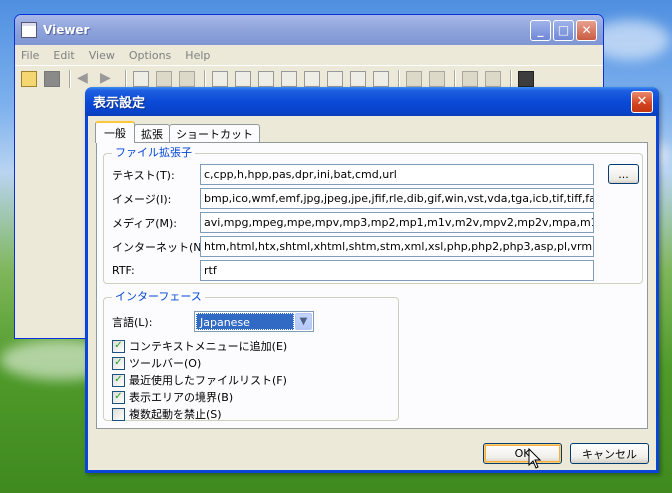 The width and height of the screenshot is (672, 493). What do you see at coordinates (142, 199) in the screenshot?
I see `image-ext-label: イメージ(I):` at bounding box center [142, 199].